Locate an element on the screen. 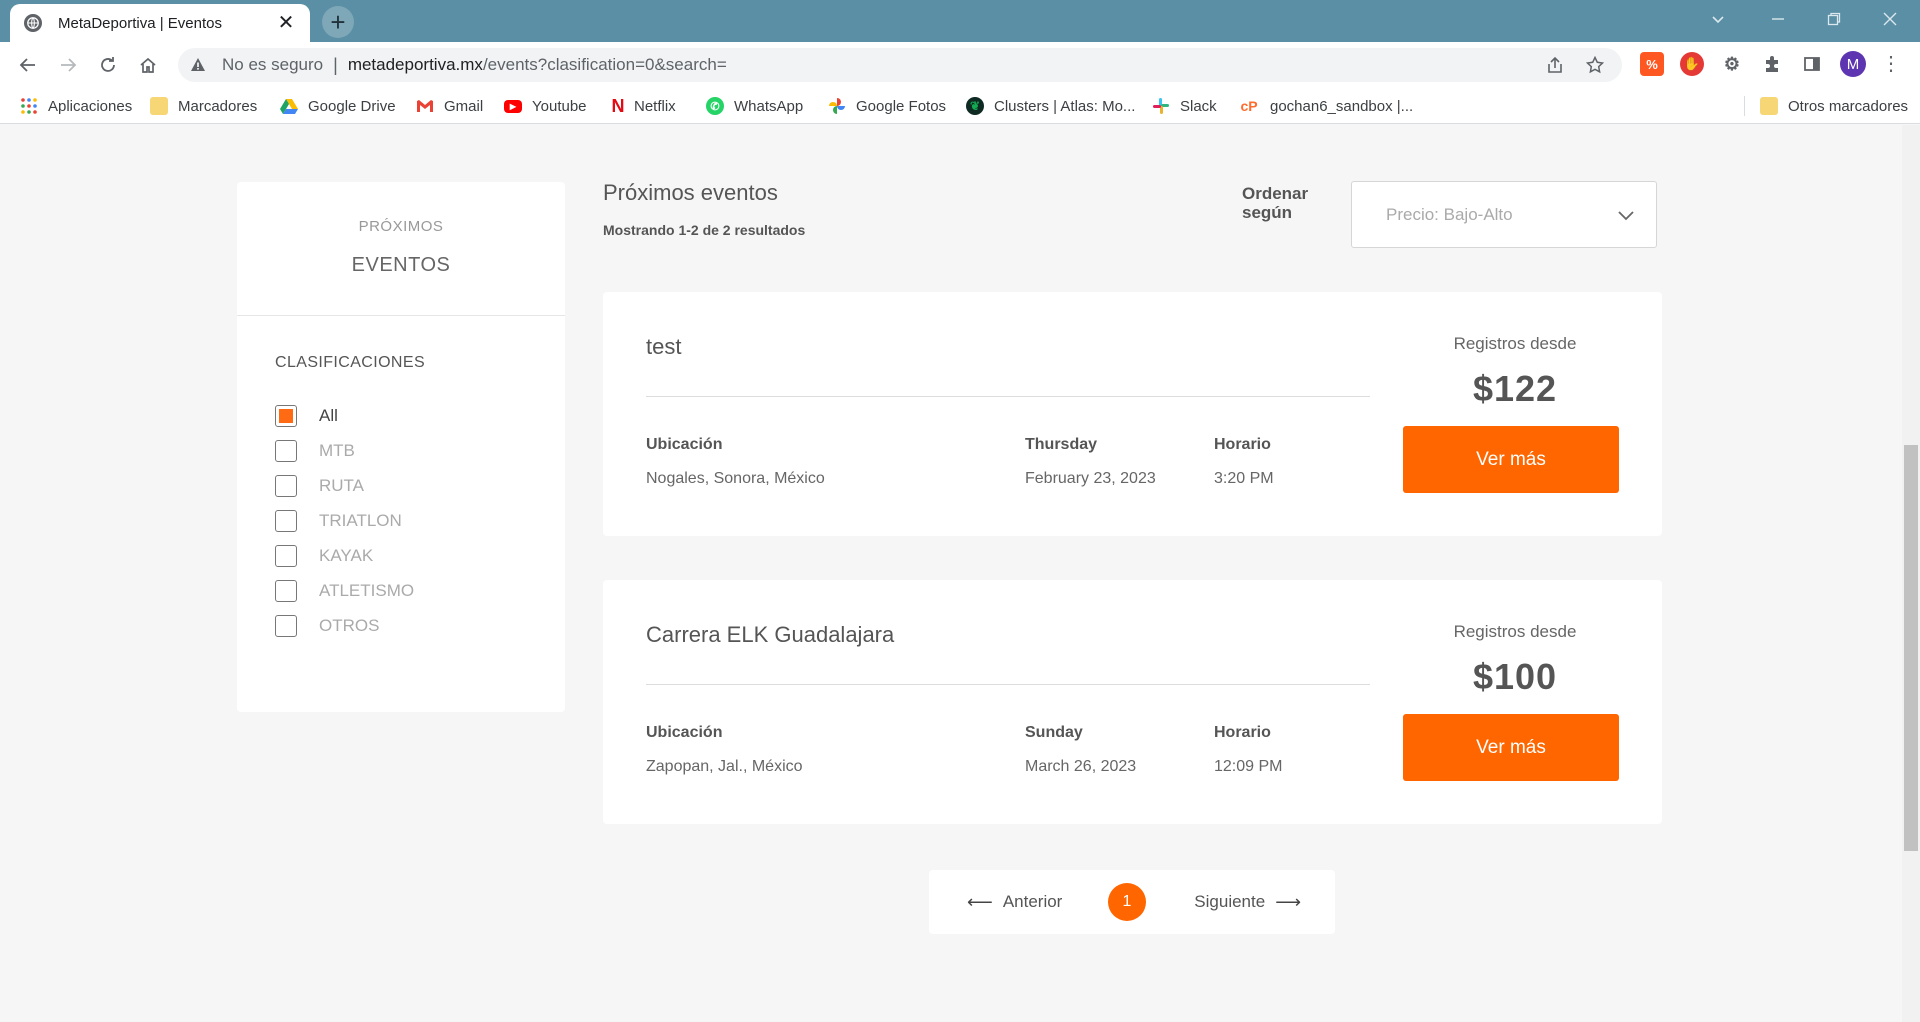  next-page-button: Siguiente ⟶ is located at coordinates (1247, 902).